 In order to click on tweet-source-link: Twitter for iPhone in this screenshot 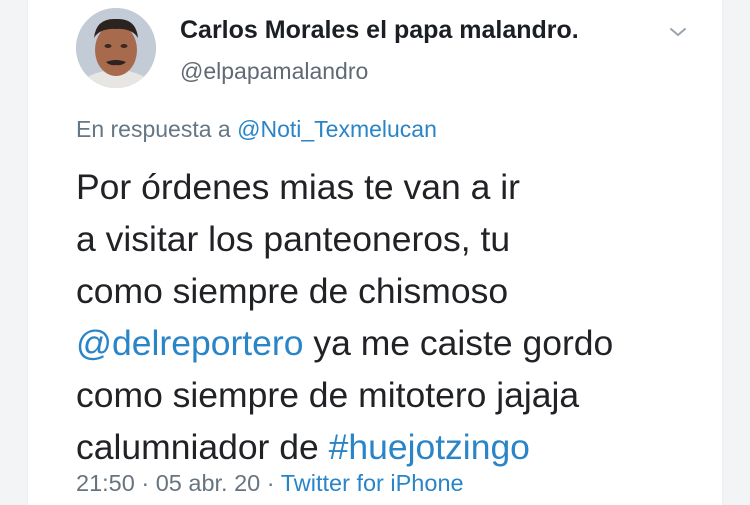, I will do `click(372, 483)`.